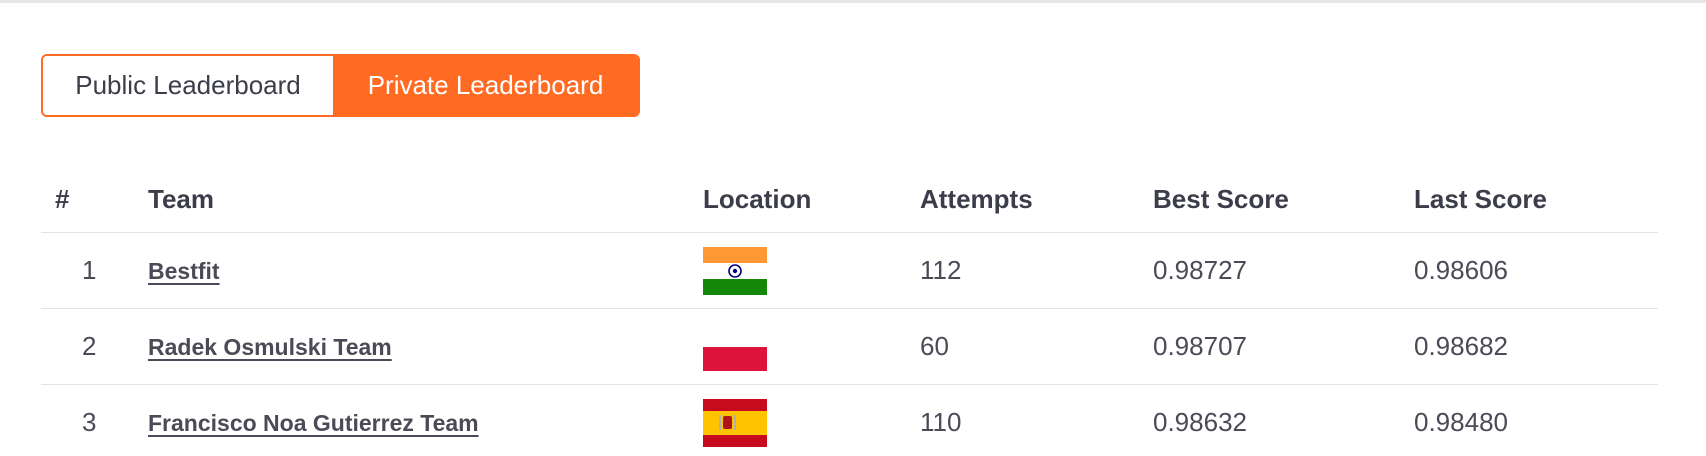 This screenshot has width=1706, height=456. What do you see at coordinates (735, 422) in the screenshot?
I see `spain-flag-icon` at bounding box center [735, 422].